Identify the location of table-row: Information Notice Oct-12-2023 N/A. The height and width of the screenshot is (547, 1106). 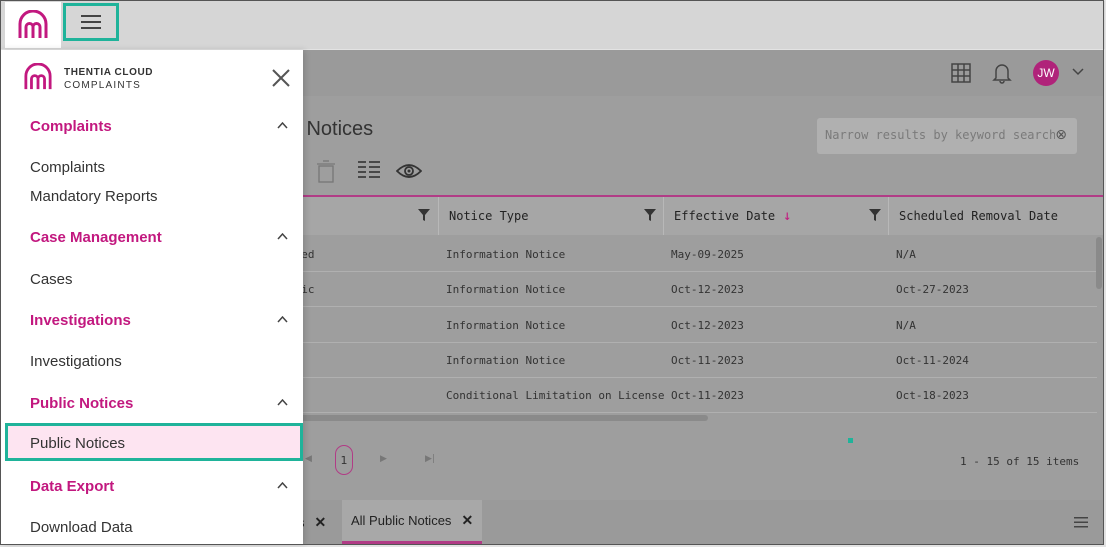
(654, 325).